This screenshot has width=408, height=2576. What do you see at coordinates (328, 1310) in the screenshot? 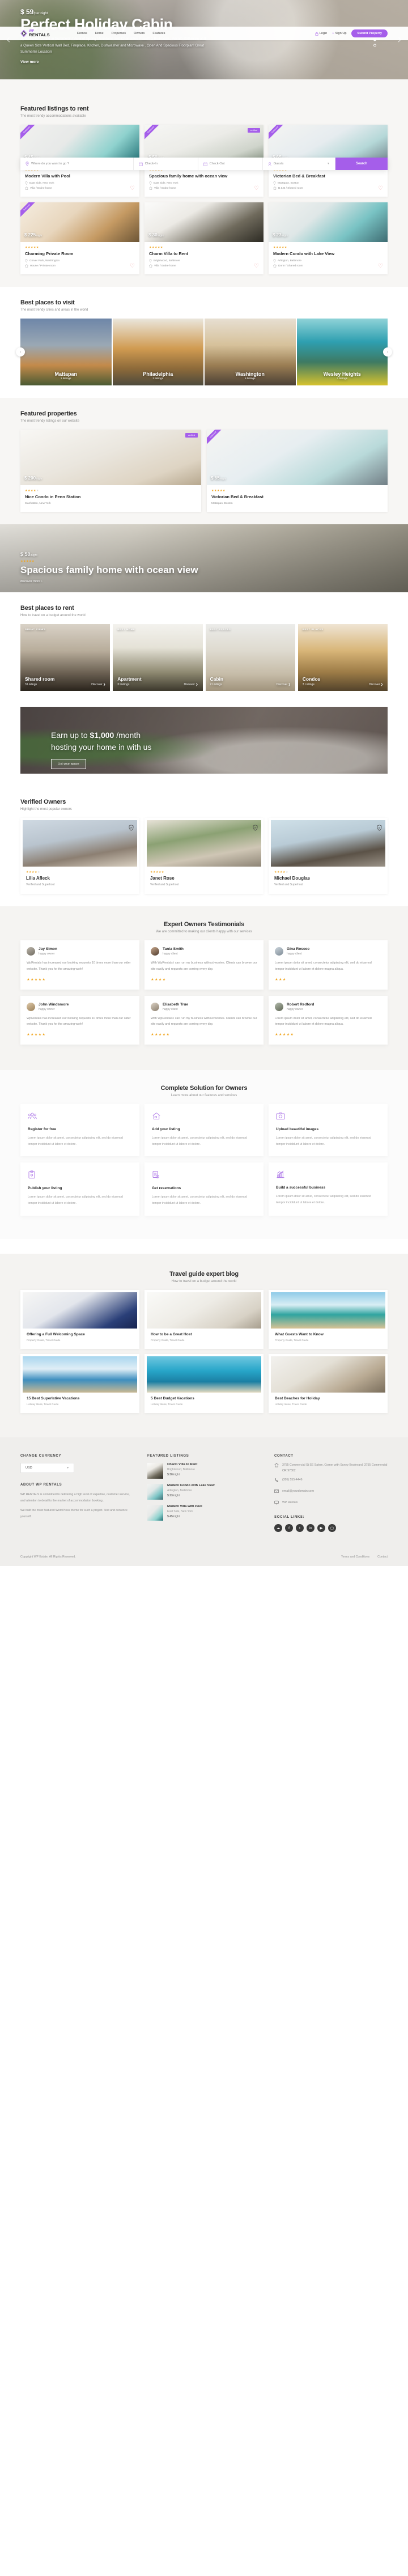
I see `blog-image` at bounding box center [328, 1310].